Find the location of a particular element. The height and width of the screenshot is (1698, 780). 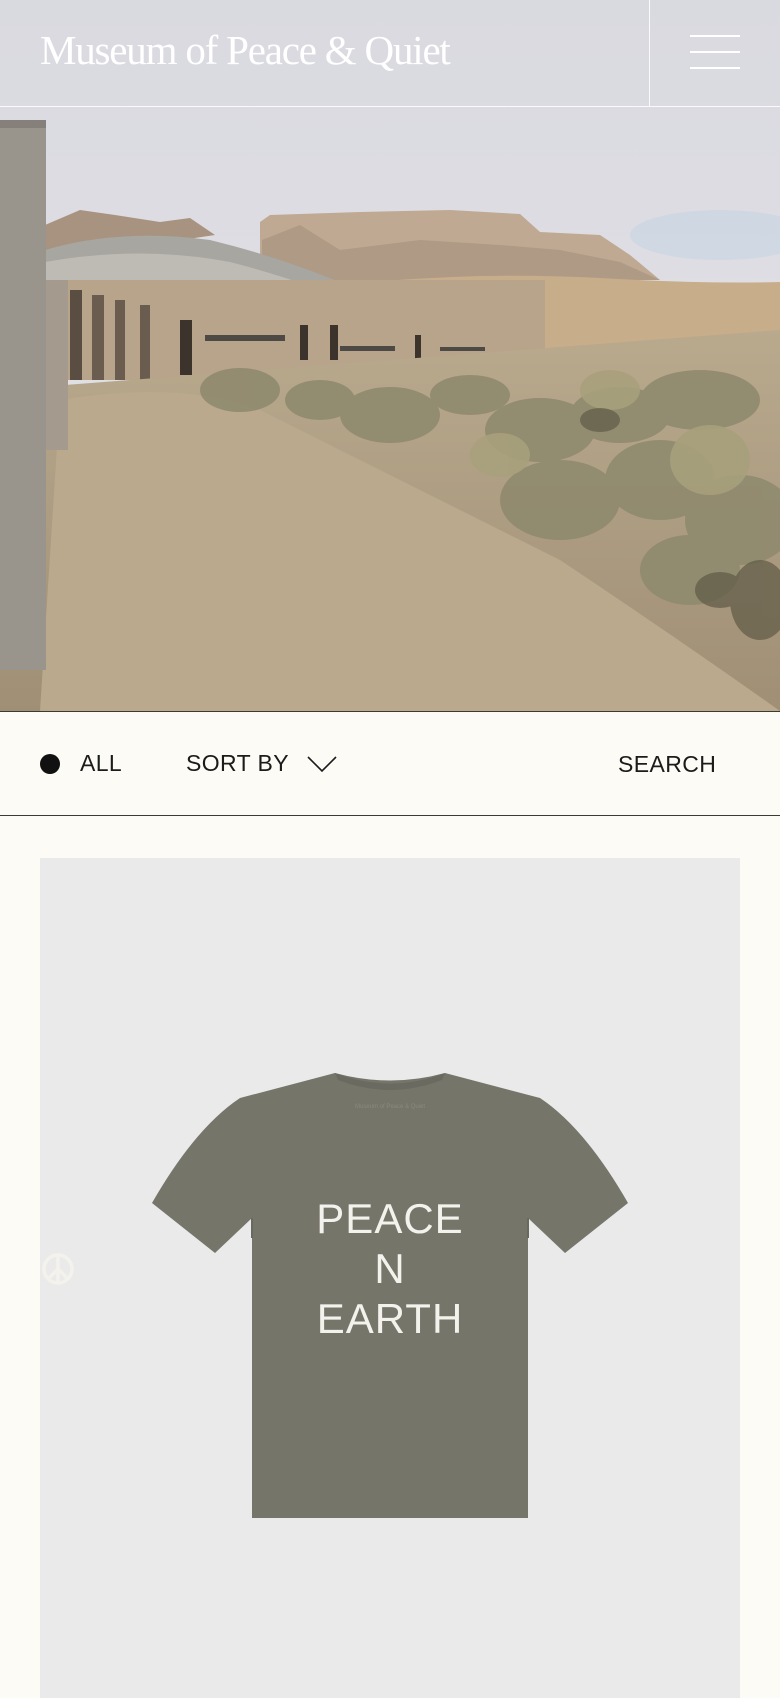

shirt-print-line2: N is located at coordinates (390, 1269).